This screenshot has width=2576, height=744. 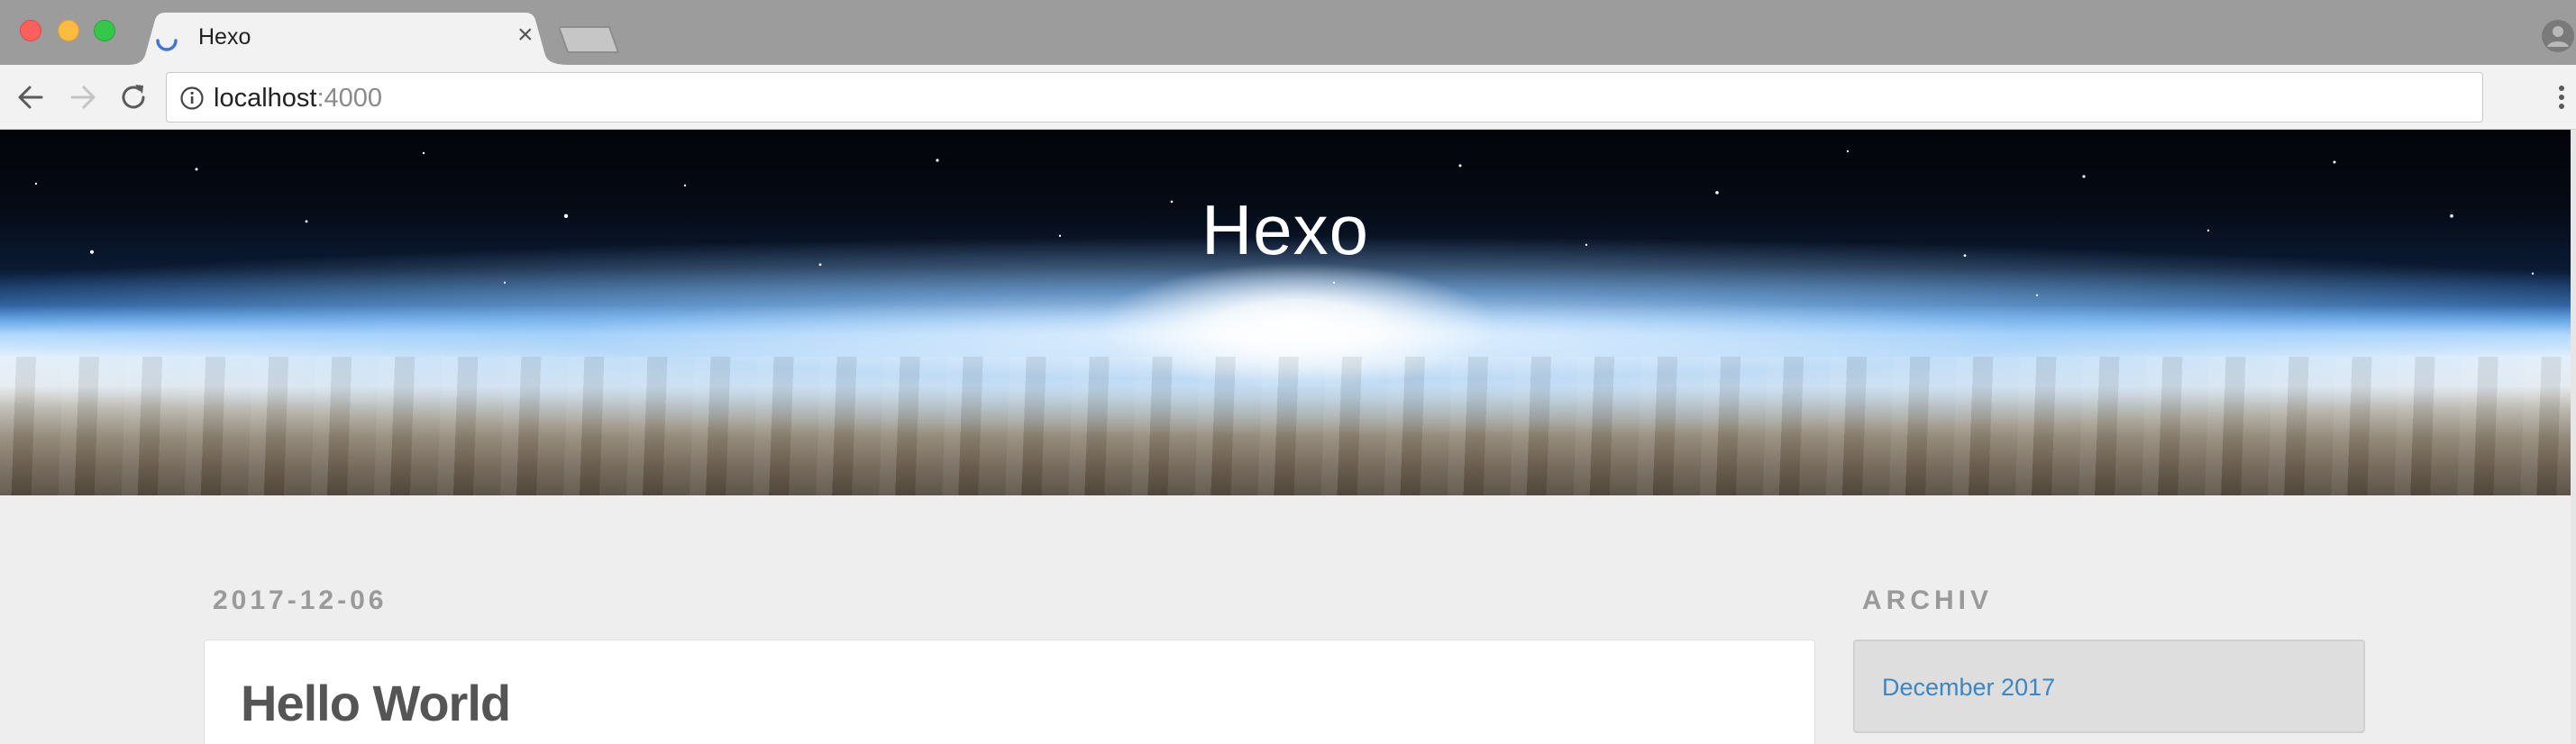 I want to click on scrollbar, so click(x=2573, y=437).